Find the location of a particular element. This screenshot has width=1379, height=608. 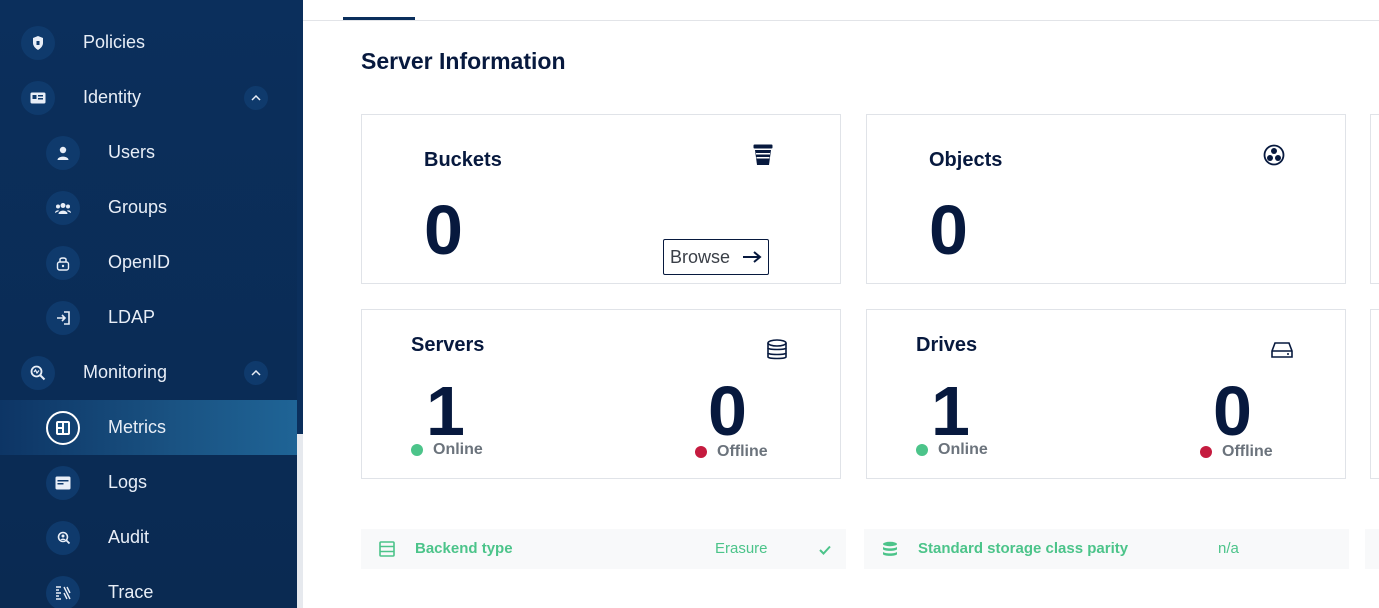

sidebar-item-label: Monitoring is located at coordinates (125, 372).